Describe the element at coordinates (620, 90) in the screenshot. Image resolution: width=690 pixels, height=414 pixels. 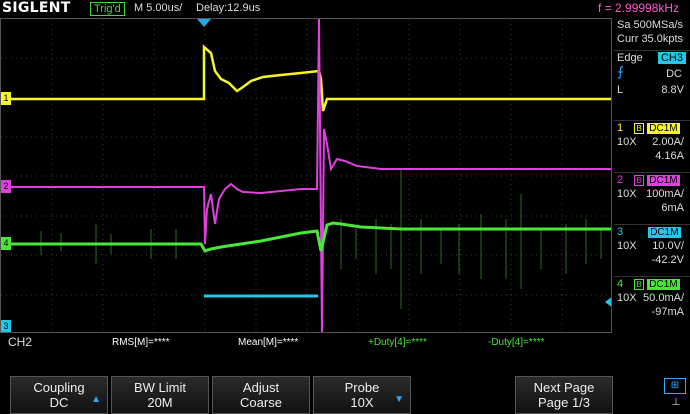
I see `trigger-level-label: L` at that location.